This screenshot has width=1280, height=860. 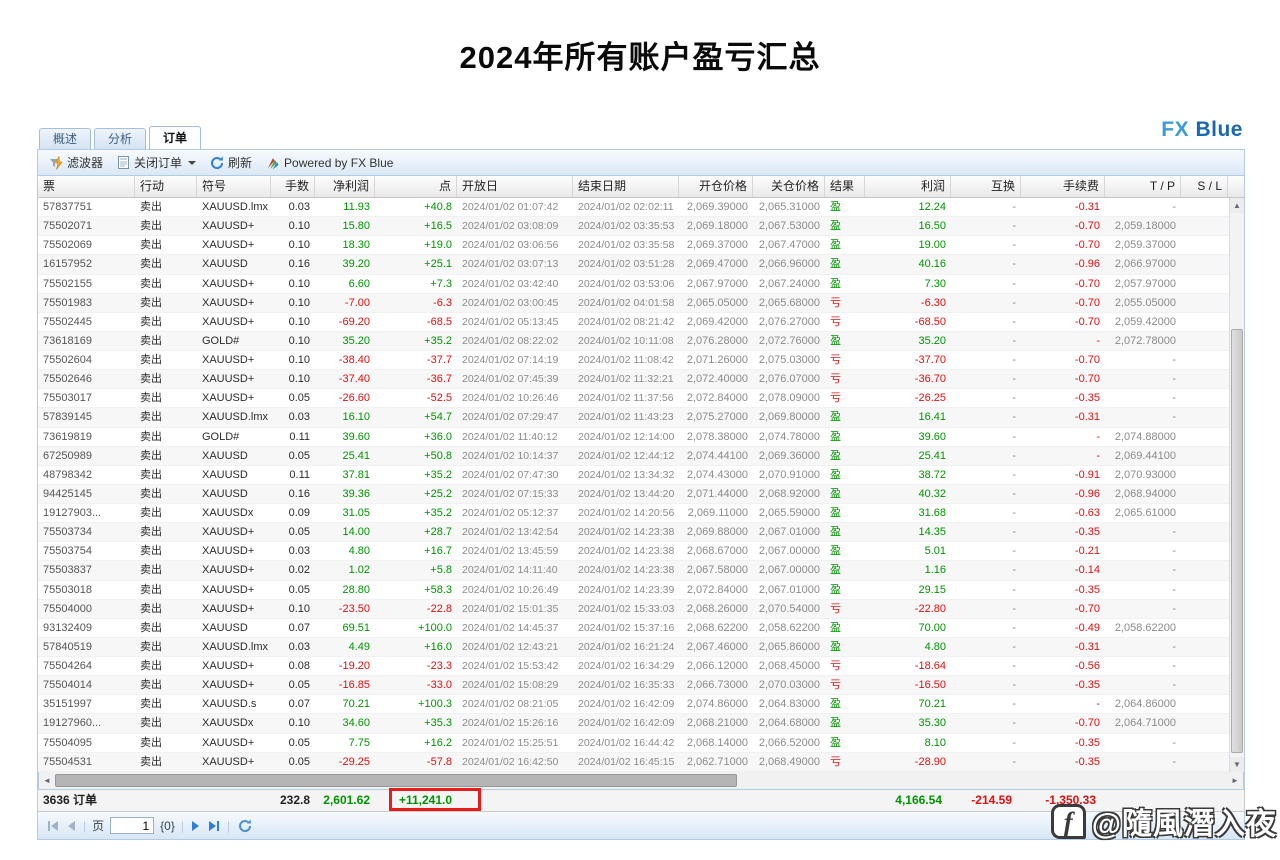 What do you see at coordinates (67, 551) in the screenshot?
I see `cell-ticket: 75503754` at bounding box center [67, 551].